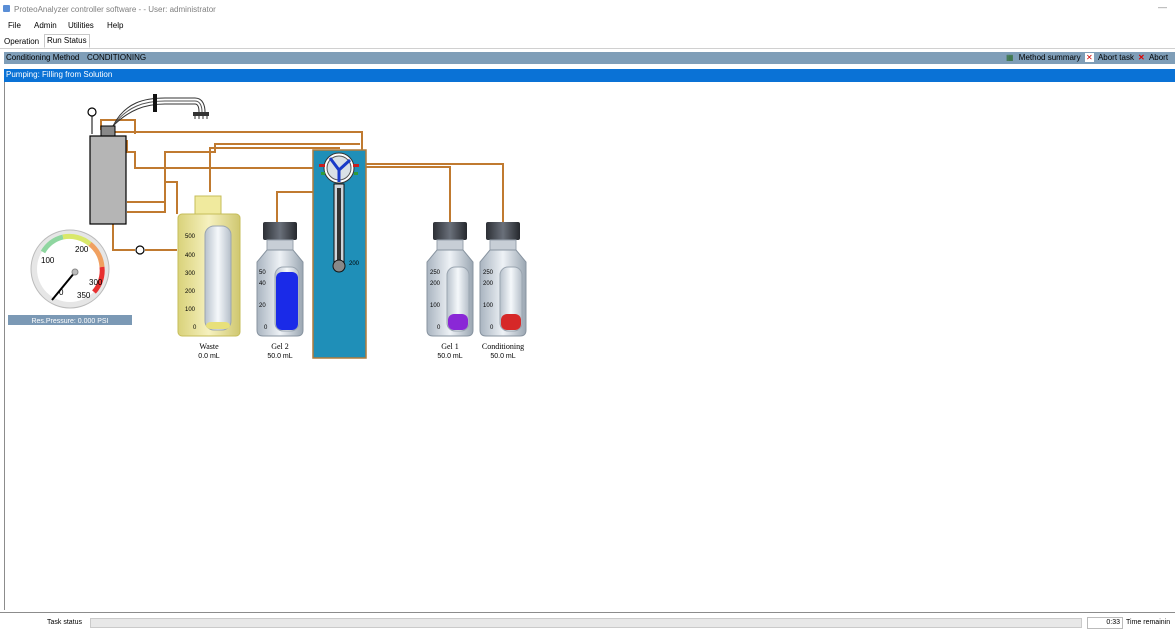 This screenshot has width=1175, height=631. What do you see at coordinates (449, 356) in the screenshot?
I see `gel1-volume: 50.0 mL` at bounding box center [449, 356].